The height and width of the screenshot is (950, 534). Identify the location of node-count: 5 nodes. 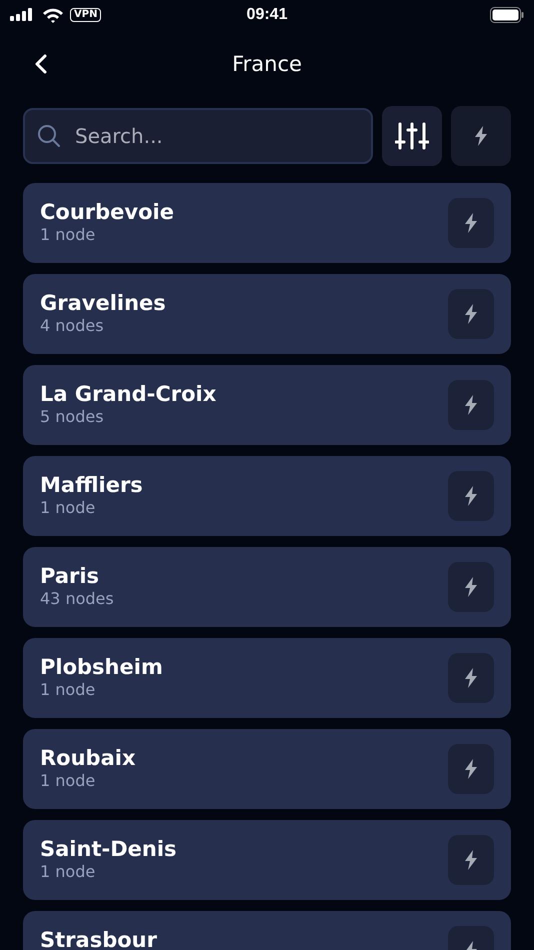
(72, 417).